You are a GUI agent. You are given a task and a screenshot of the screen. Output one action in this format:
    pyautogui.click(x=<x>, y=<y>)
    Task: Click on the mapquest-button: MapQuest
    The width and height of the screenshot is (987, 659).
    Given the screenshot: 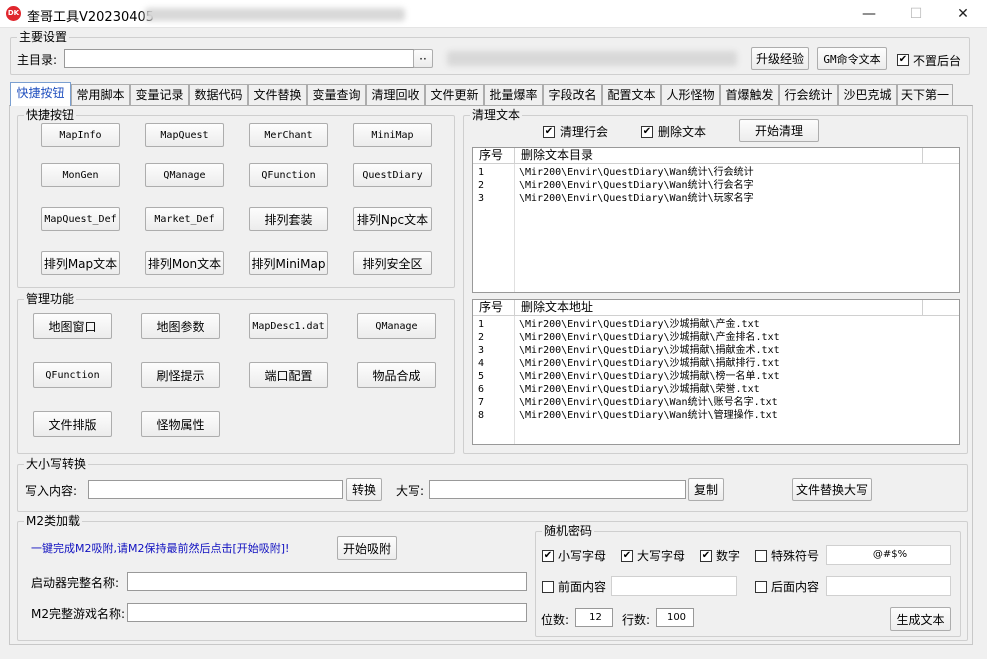 What is the action you would take?
    pyautogui.click(x=184, y=135)
    